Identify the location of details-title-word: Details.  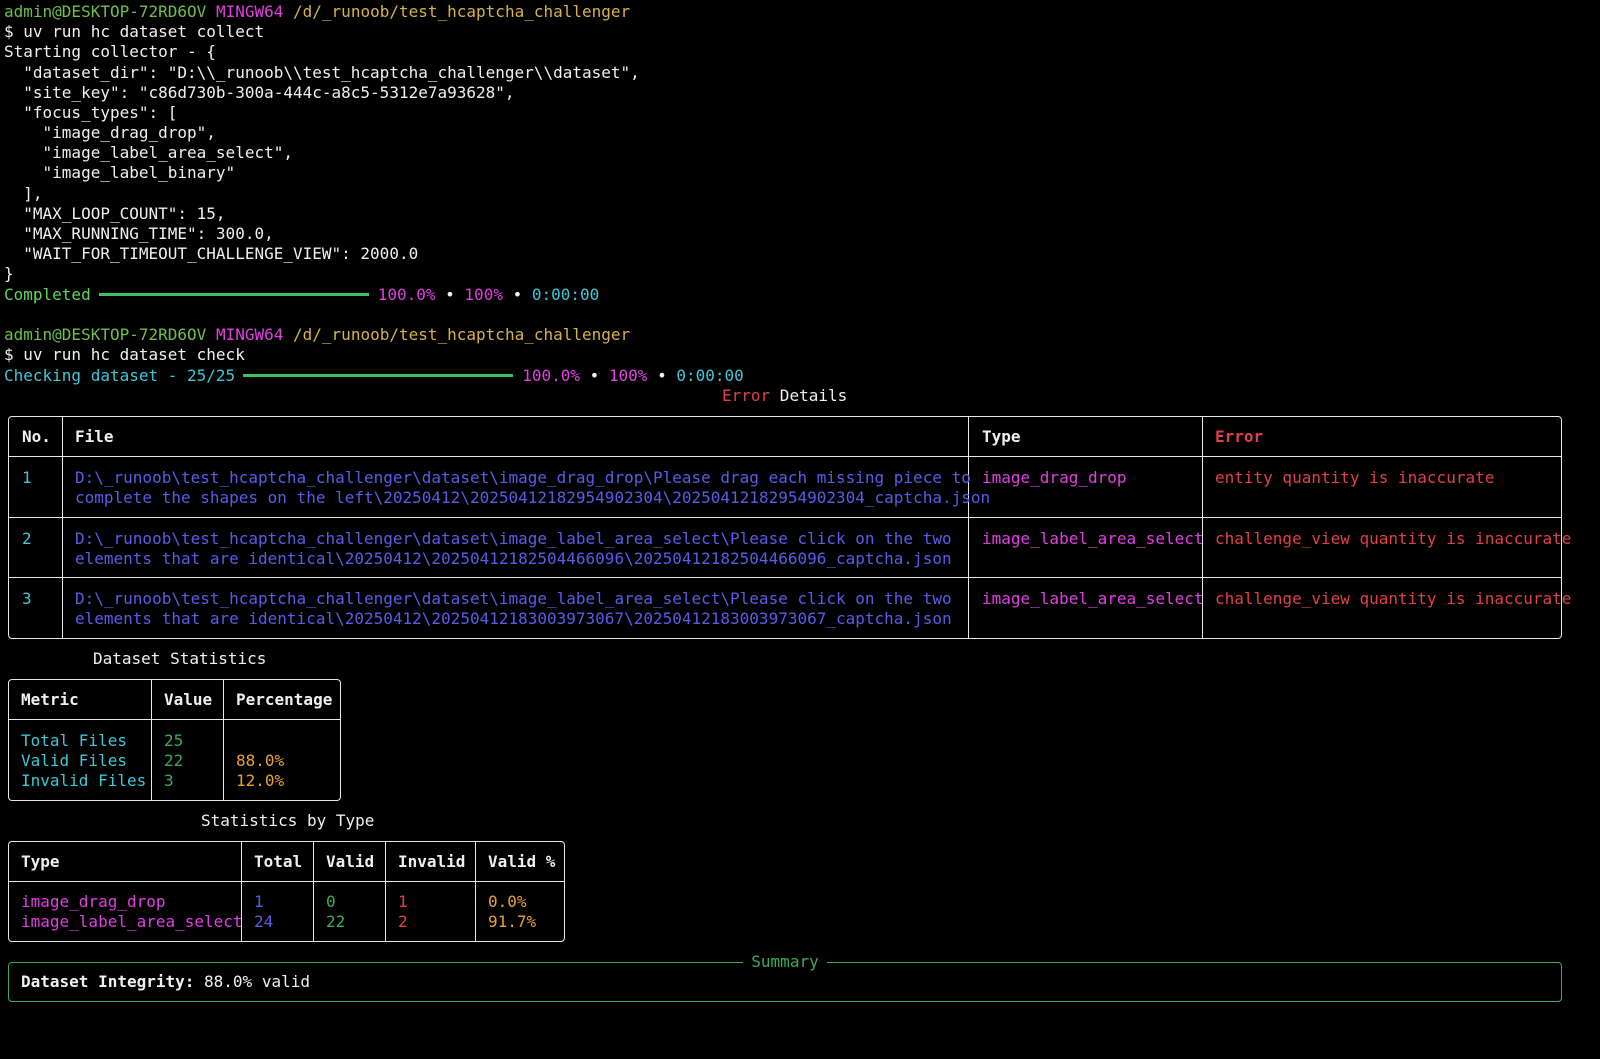
(809, 395).